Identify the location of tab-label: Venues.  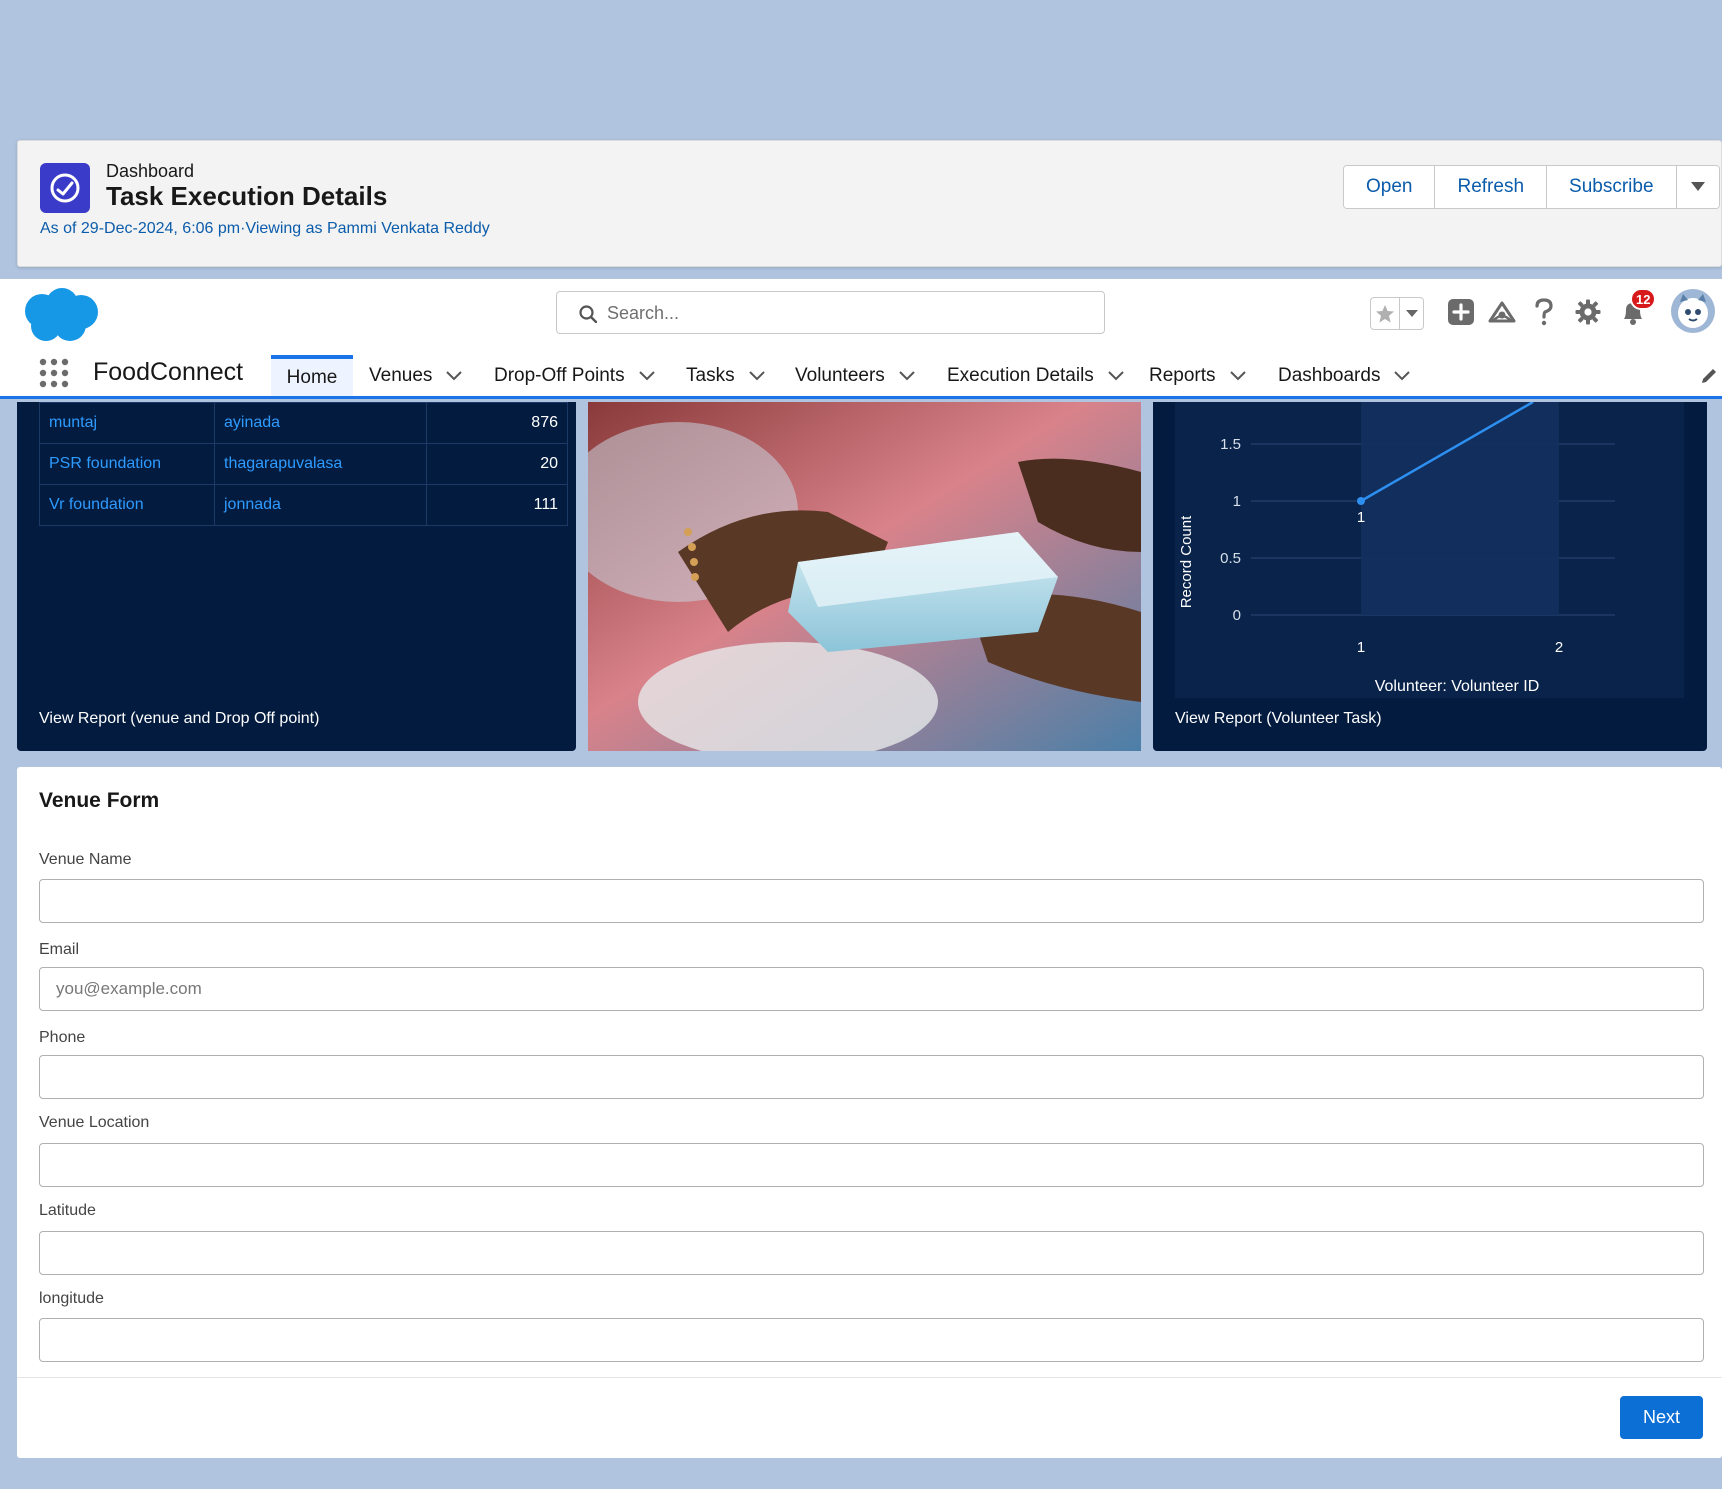
(401, 375).